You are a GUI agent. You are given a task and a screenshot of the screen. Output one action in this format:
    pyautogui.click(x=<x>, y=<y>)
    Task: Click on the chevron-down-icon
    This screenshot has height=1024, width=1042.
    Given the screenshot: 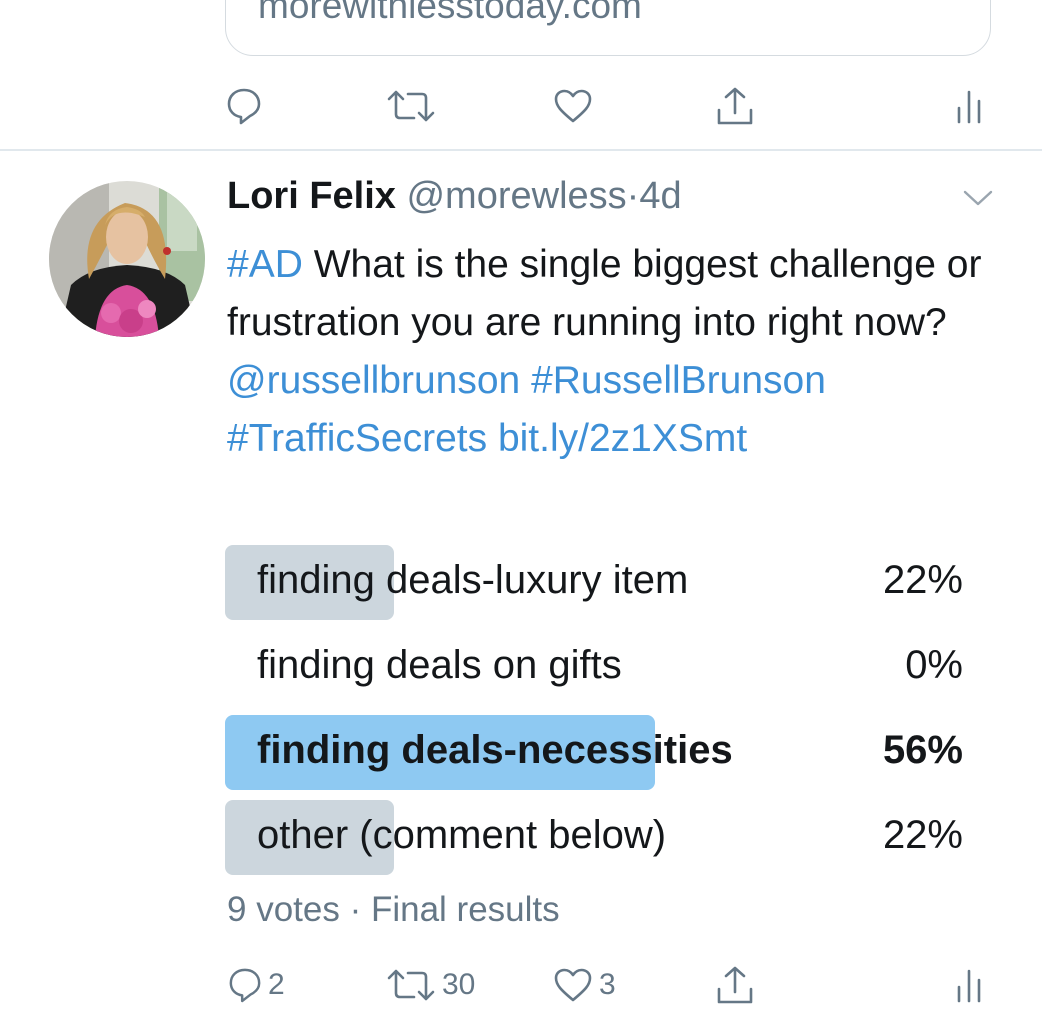 What is the action you would take?
    pyautogui.click(x=978, y=198)
    